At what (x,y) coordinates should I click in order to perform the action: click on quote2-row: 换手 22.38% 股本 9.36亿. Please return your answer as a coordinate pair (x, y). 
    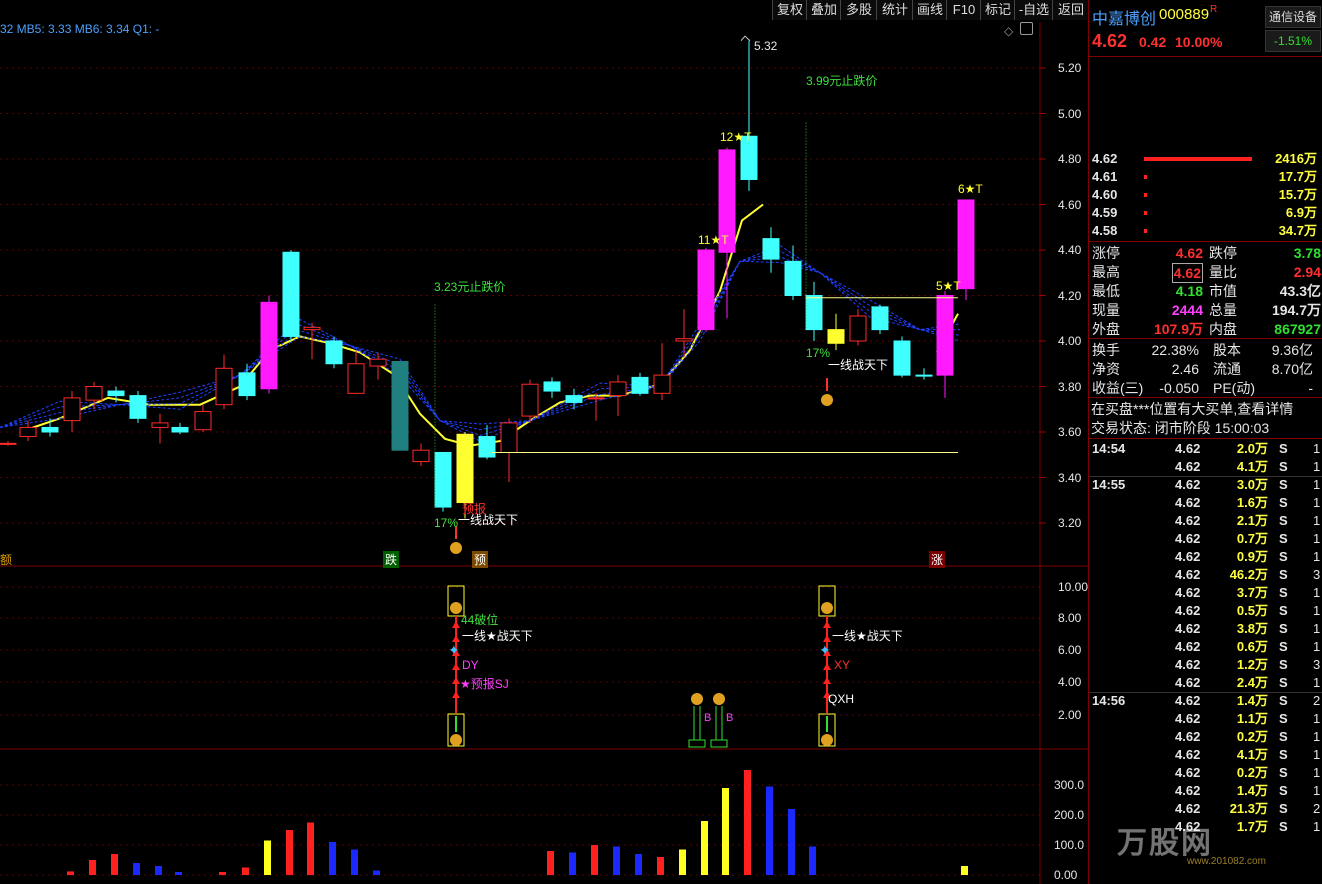
    Looking at the image, I should click on (1205, 350).